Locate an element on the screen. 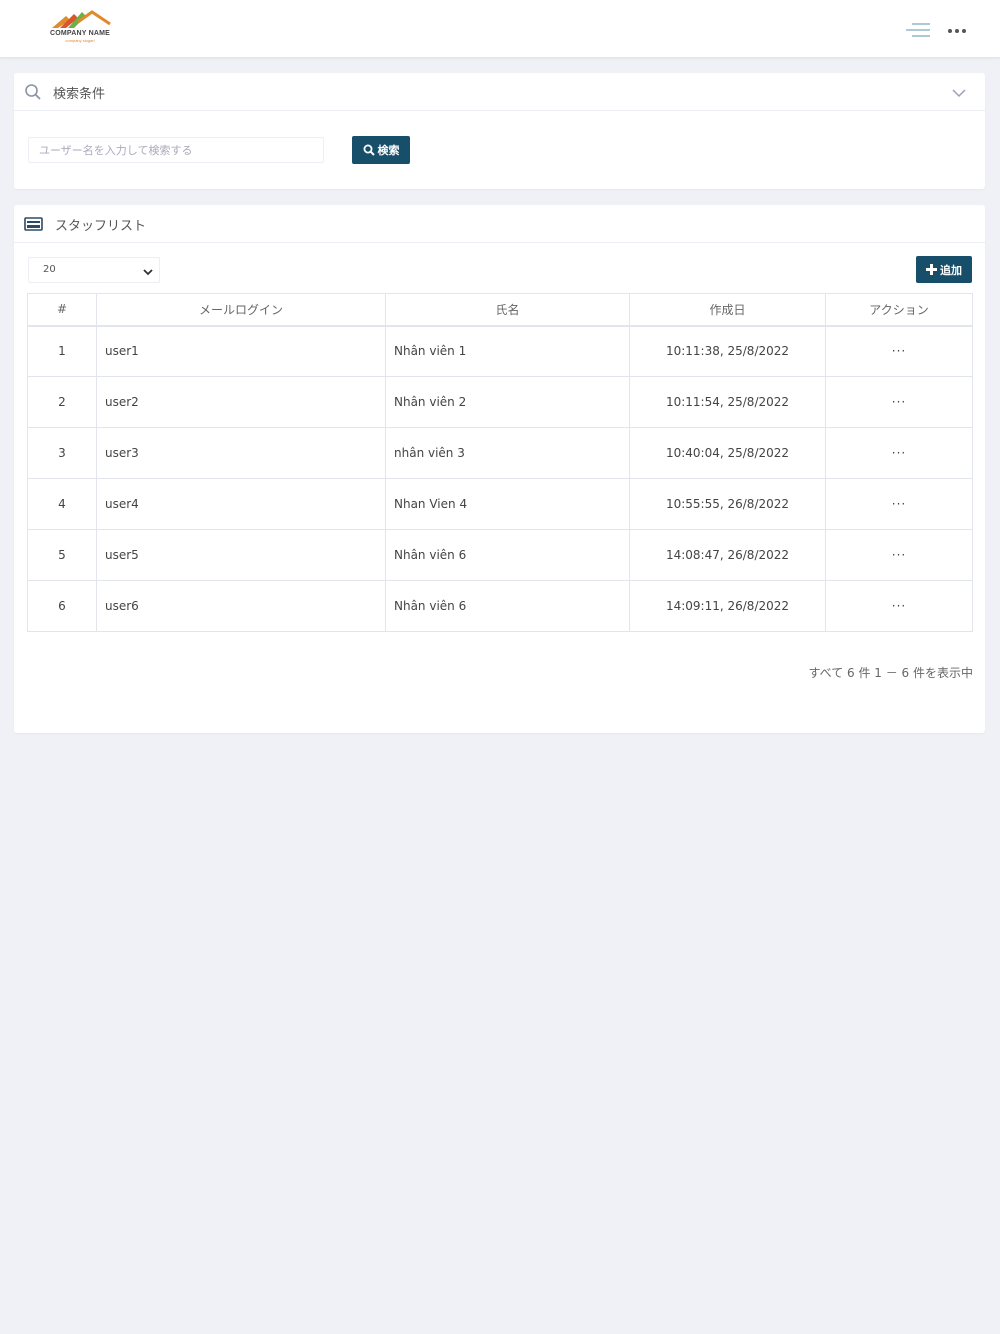  row-number: 1 is located at coordinates (62, 351).